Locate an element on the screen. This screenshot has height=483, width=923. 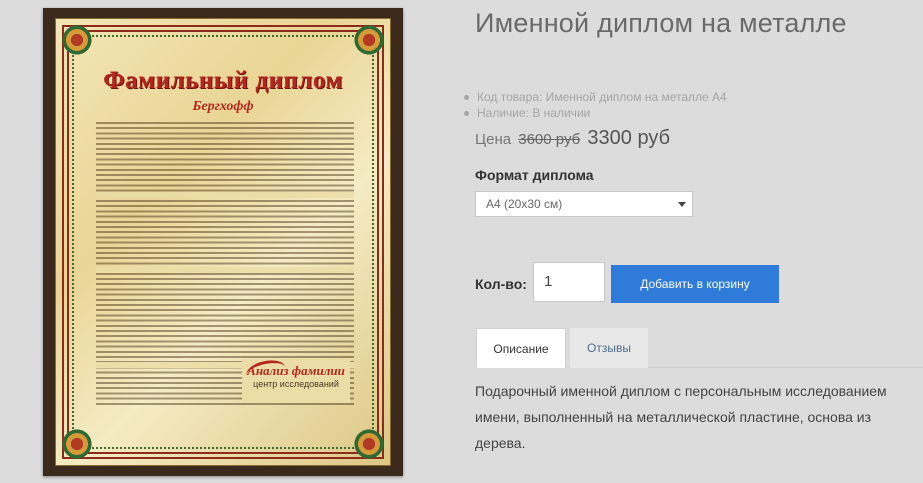
product-tabs: Описание Отзывы is located at coordinates (699, 348).